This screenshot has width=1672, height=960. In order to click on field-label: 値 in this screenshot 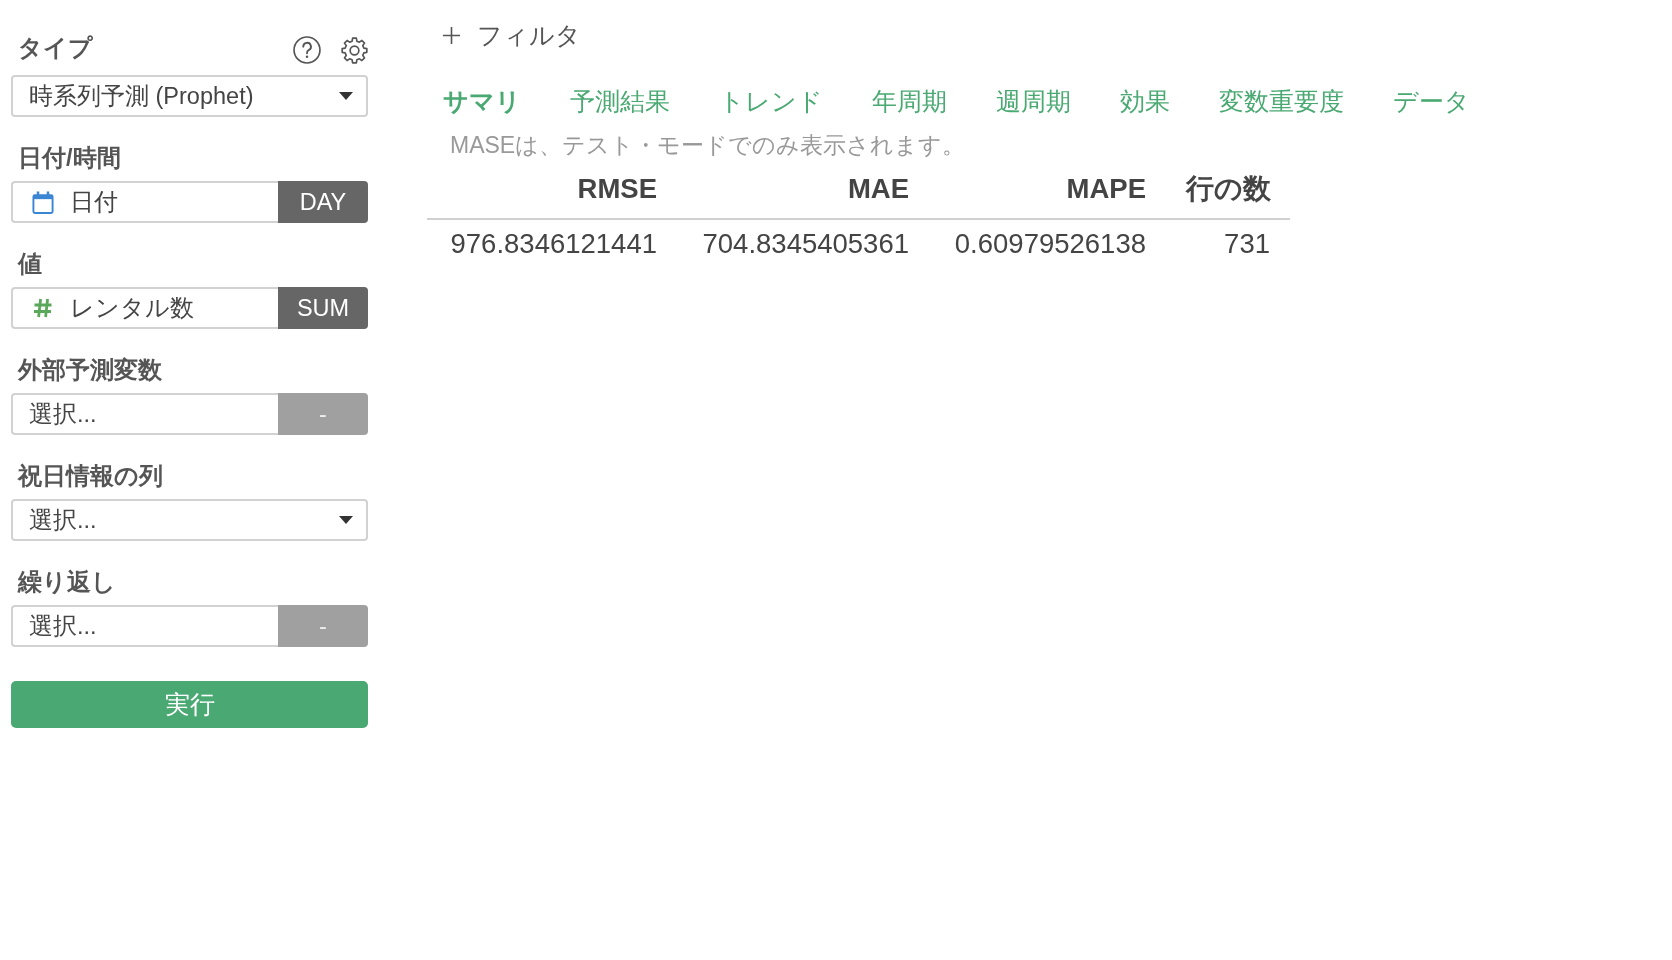, I will do `click(30, 264)`.